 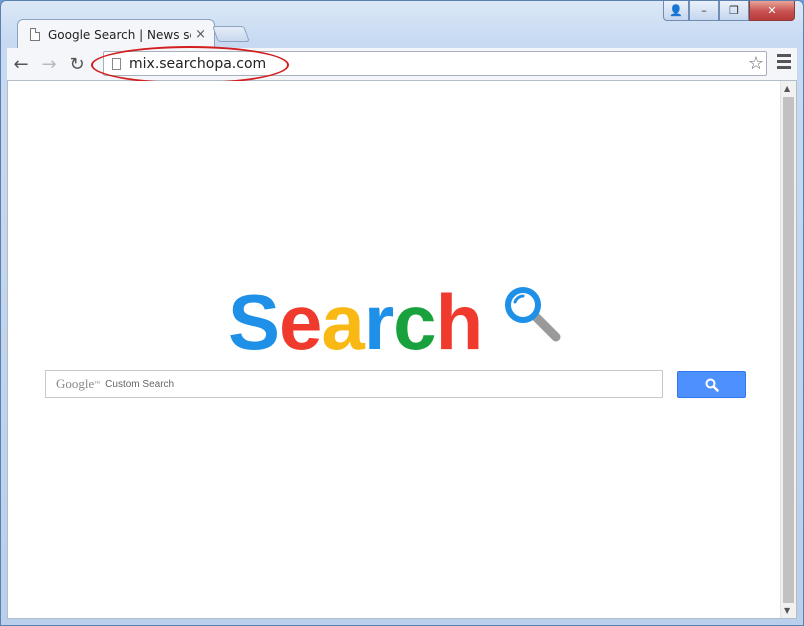 I want to click on vertical-scrollbar: ▲ ▼, so click(x=788, y=349).